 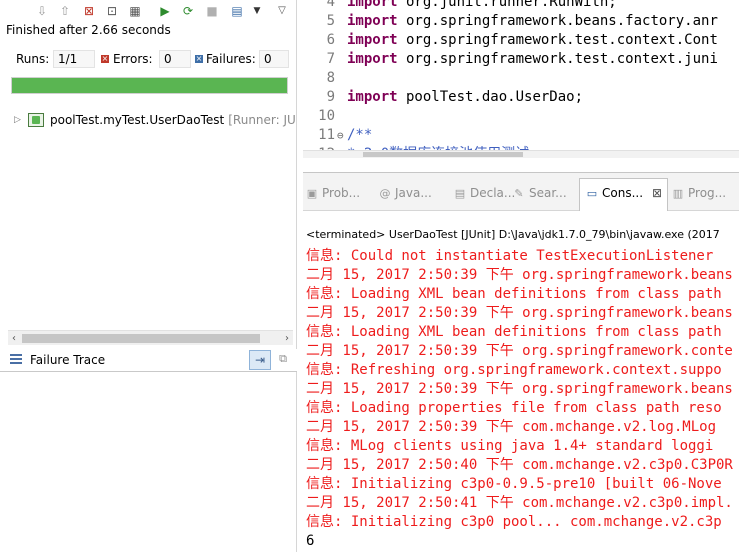 What do you see at coordinates (330, 21) in the screenshot?
I see `line-number: 5` at bounding box center [330, 21].